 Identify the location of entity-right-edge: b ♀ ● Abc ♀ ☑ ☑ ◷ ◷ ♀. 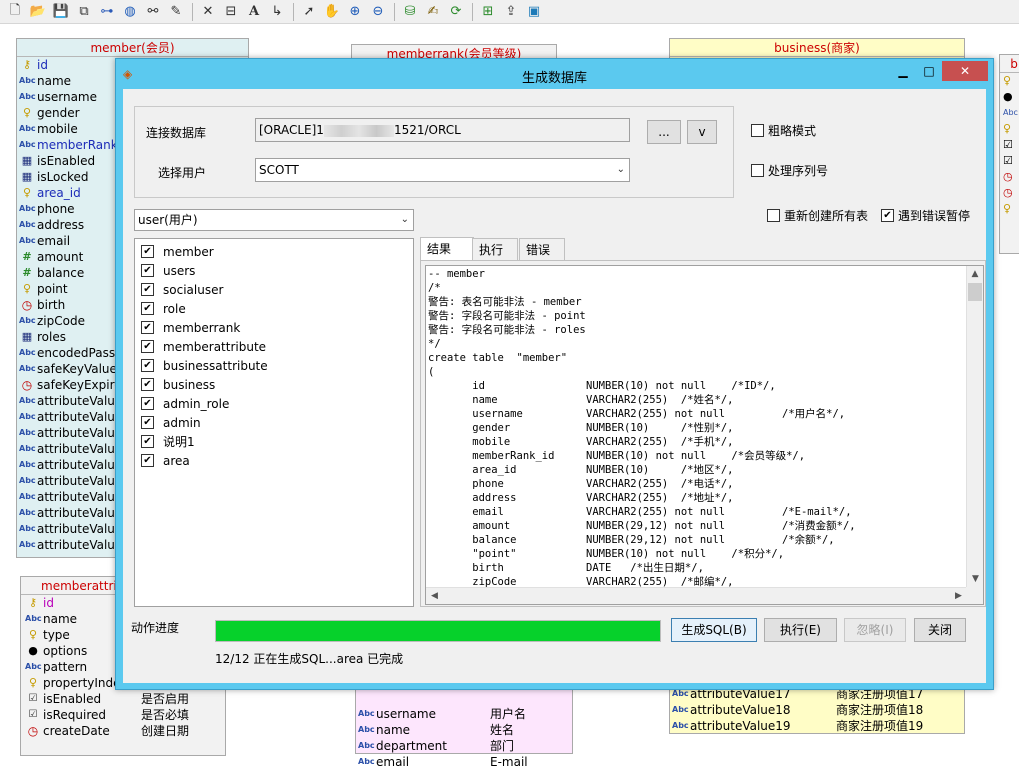
(1009, 154).